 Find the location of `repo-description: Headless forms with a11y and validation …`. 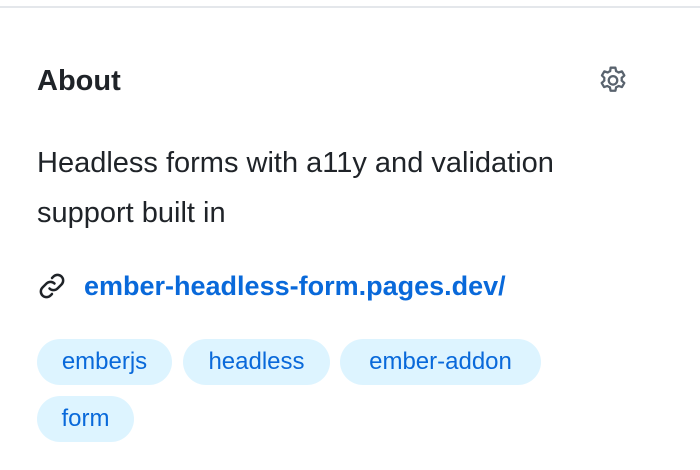

repo-description: Headless forms with a11y and validation … is located at coordinates (295, 188).